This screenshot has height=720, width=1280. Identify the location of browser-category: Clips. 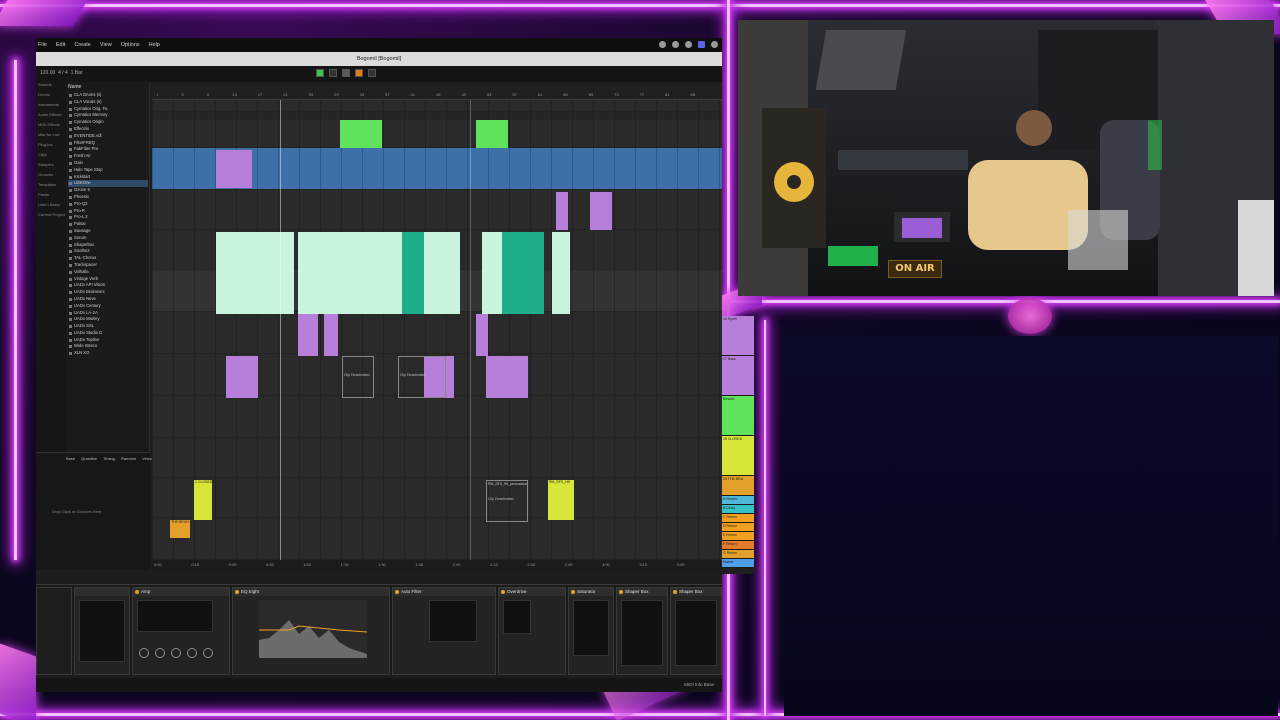
(51, 157).